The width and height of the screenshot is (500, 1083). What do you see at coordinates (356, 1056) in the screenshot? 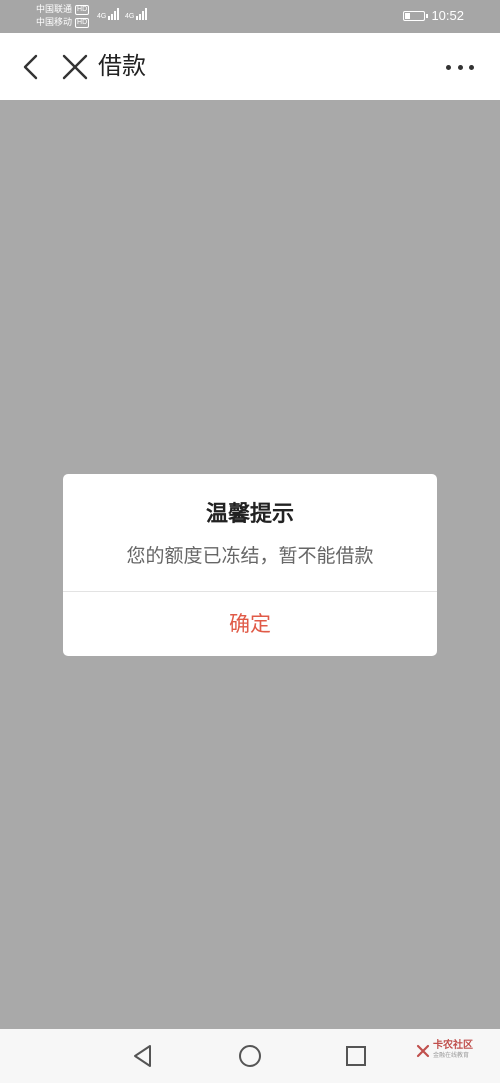
I see `square-recent-icon` at bounding box center [356, 1056].